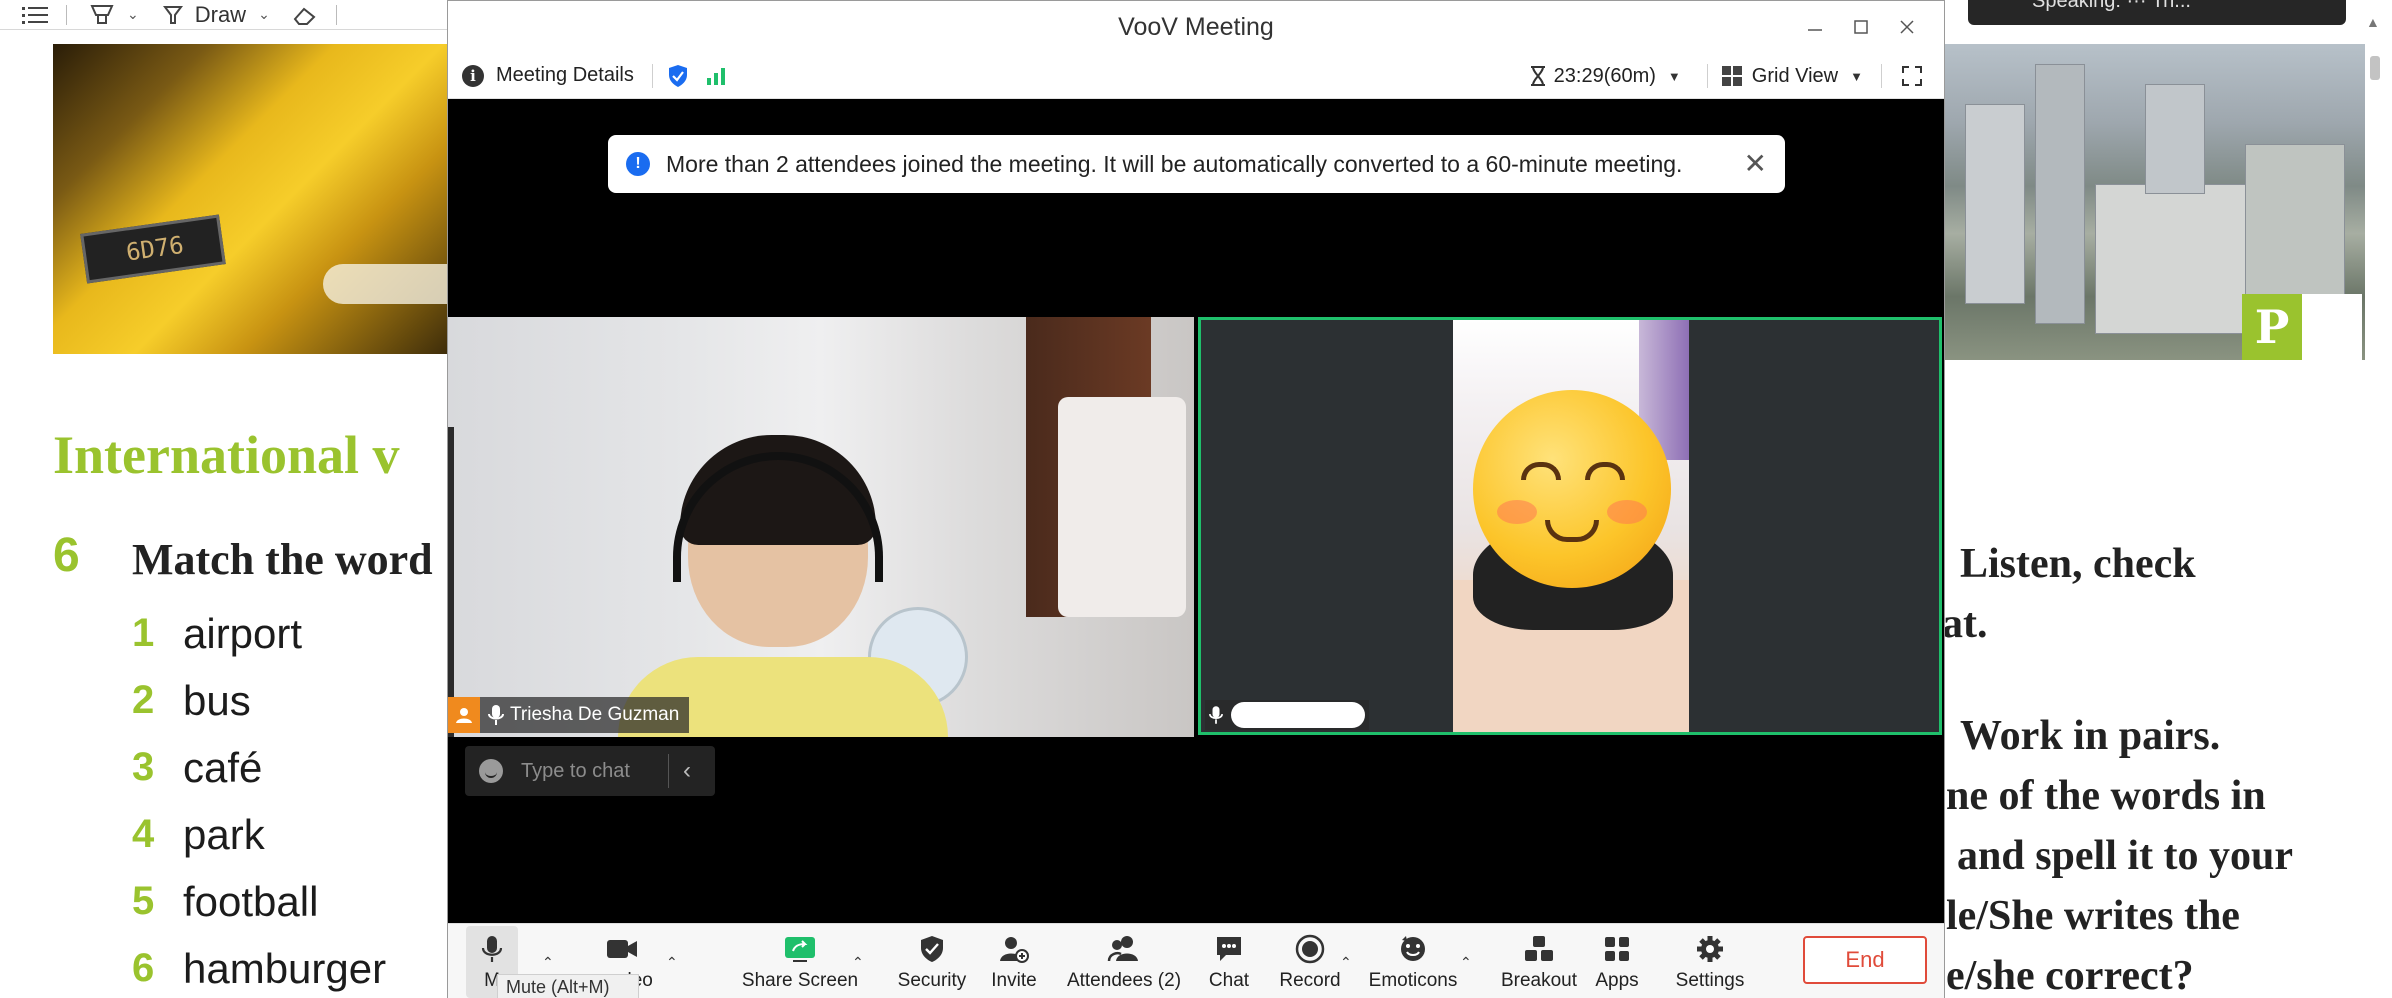 The height and width of the screenshot is (998, 2392). Describe the element at coordinates (678, 76) in the screenshot. I see `security-shield-icon` at that location.